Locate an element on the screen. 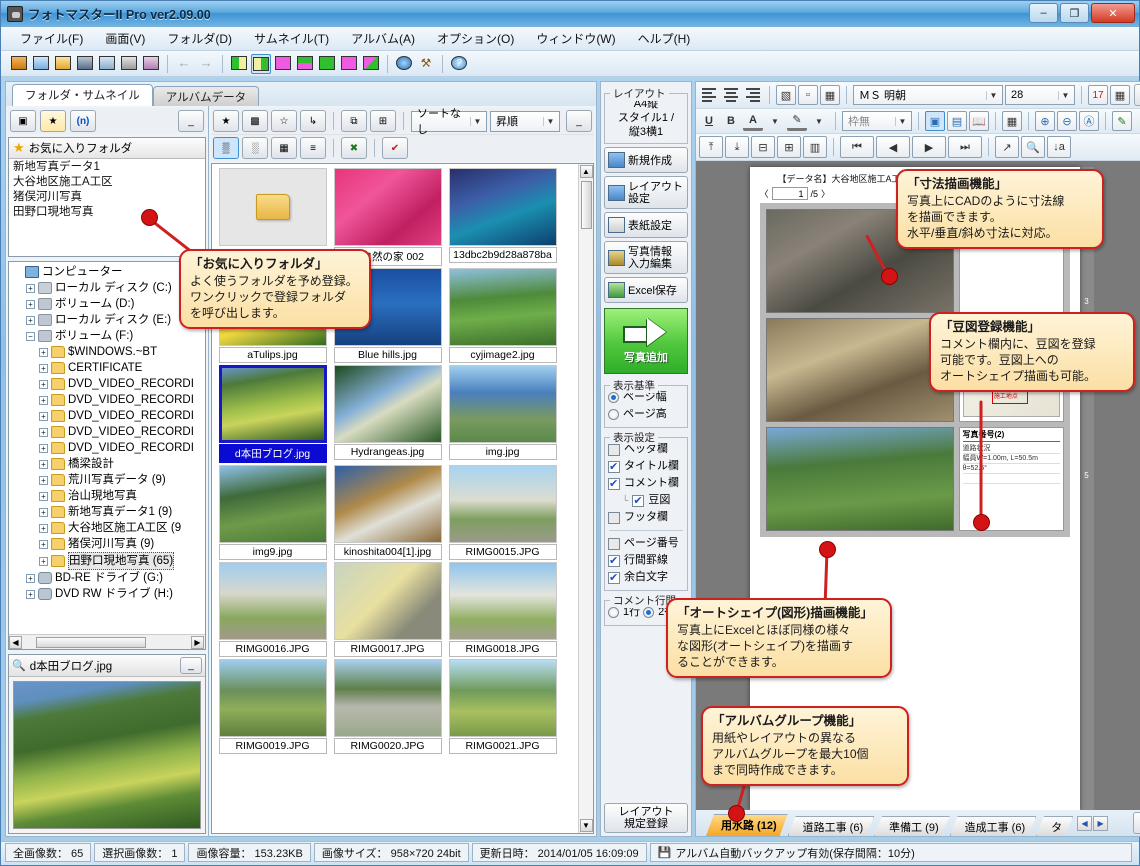  tree-node: − ボリューム (F:) is located at coordinates (108, 336).